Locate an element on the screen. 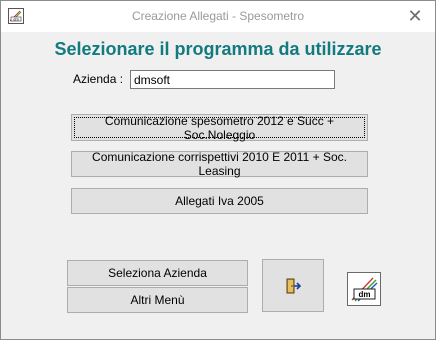 Image resolution: width=436 pixels, height=340 pixels. seleziona-azienda-button: Seleziona Azienda is located at coordinates (157, 273).